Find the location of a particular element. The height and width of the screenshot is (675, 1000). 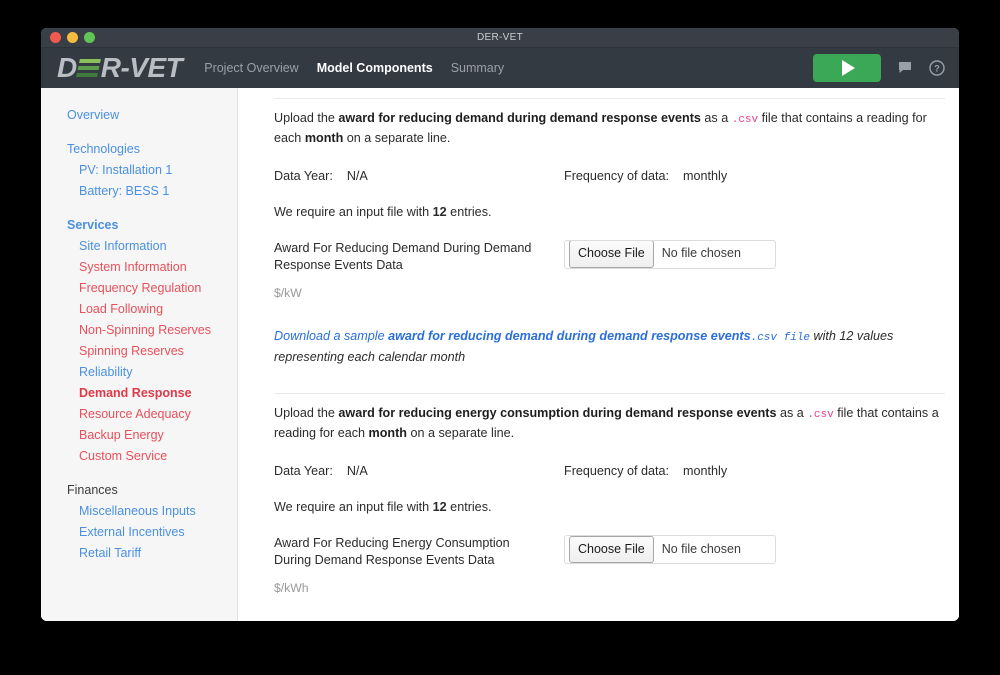

data-year-field: Data Year: N/A is located at coordinates (419, 472).